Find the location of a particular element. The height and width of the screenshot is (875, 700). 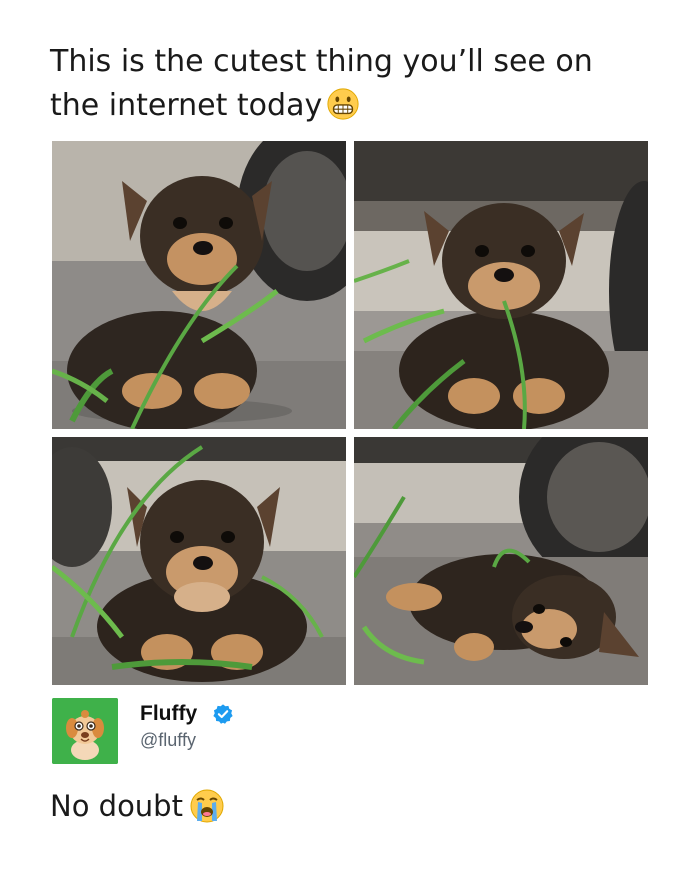

post-title-line-1: This is the cutest thing you’ll see on is located at coordinates (321, 61).